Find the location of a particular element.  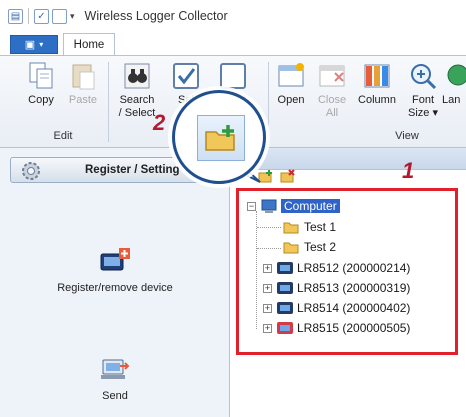

close-all-button: Close All is located at coordinates (332, 90).